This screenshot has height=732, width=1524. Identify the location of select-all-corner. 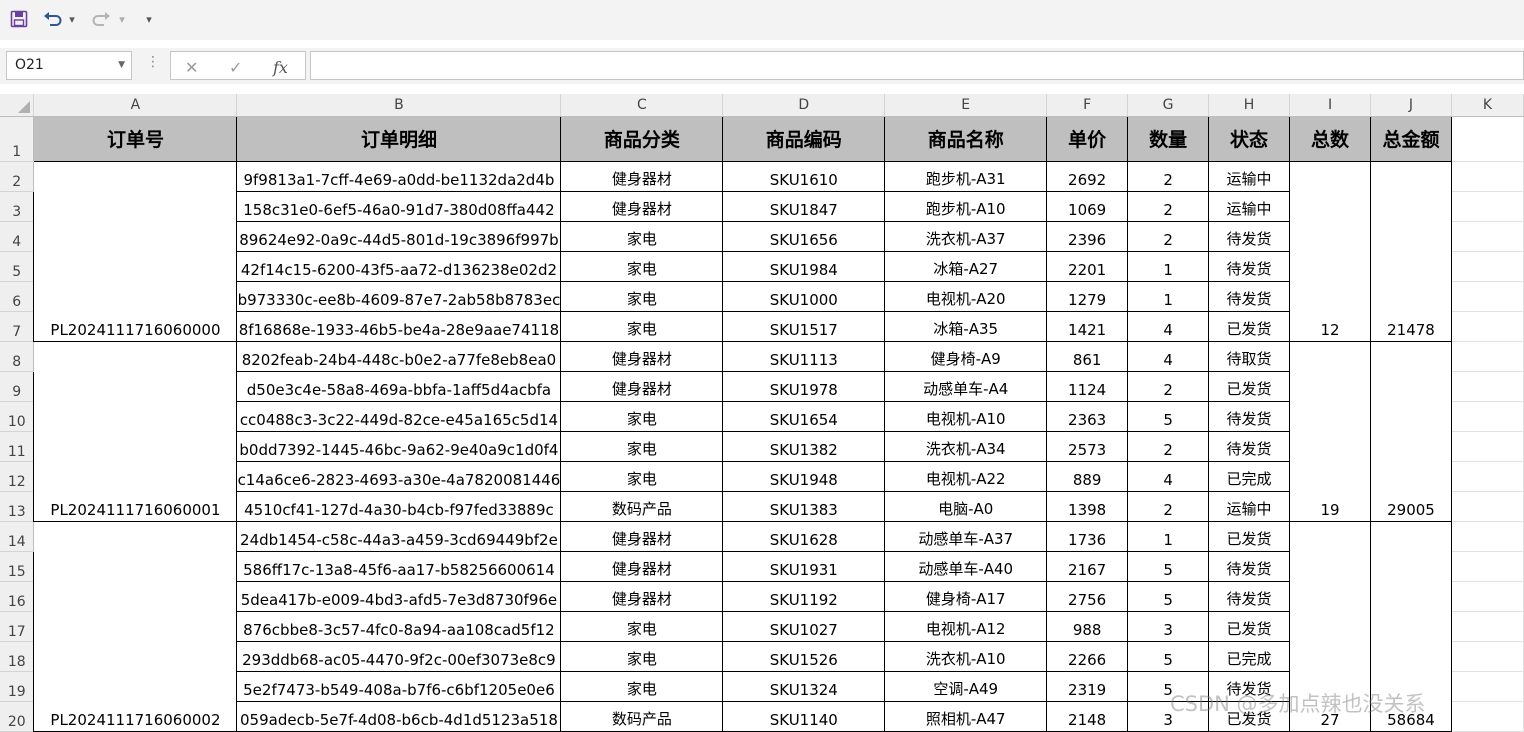
(17, 105).